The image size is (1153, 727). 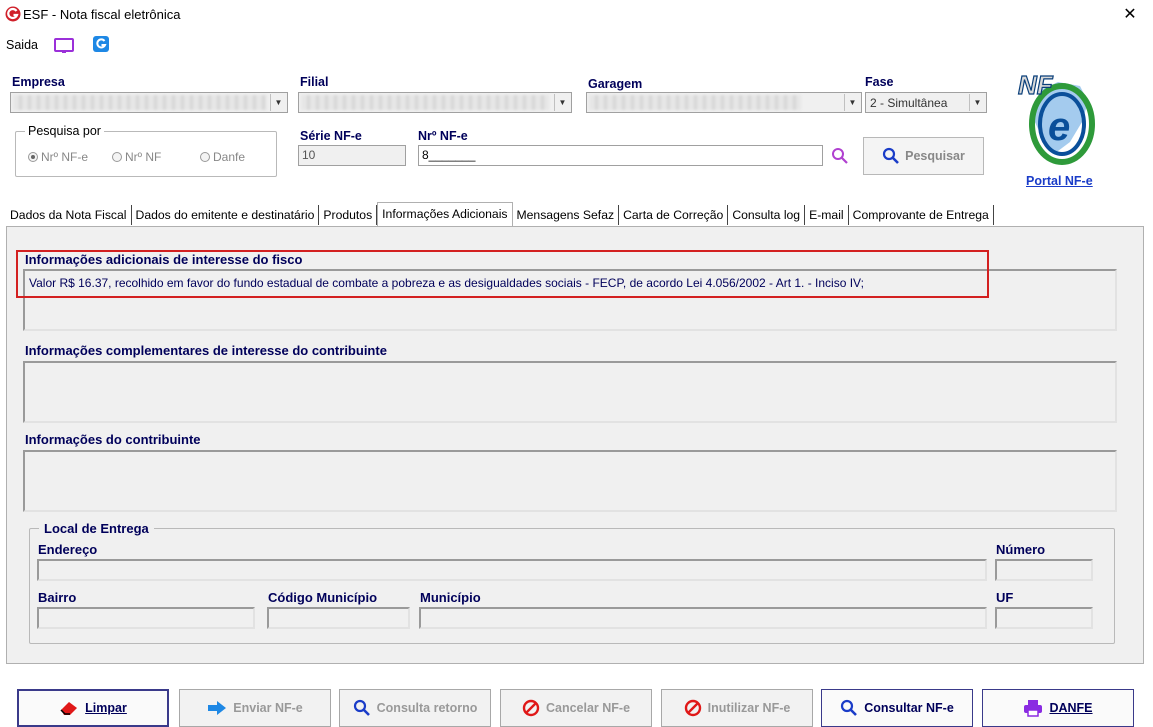 I want to click on garagem-select: ▼, so click(x=724, y=102).